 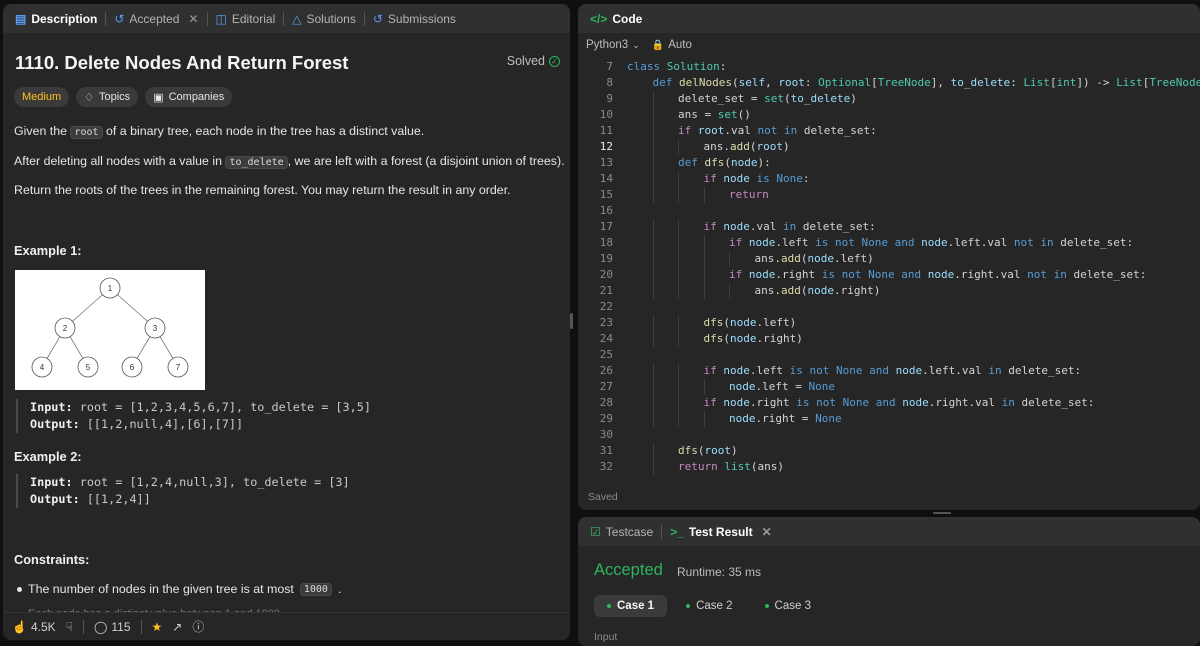 What do you see at coordinates (621, 531) in the screenshot?
I see `tab-testcase: ☑ Testcase` at bounding box center [621, 531].